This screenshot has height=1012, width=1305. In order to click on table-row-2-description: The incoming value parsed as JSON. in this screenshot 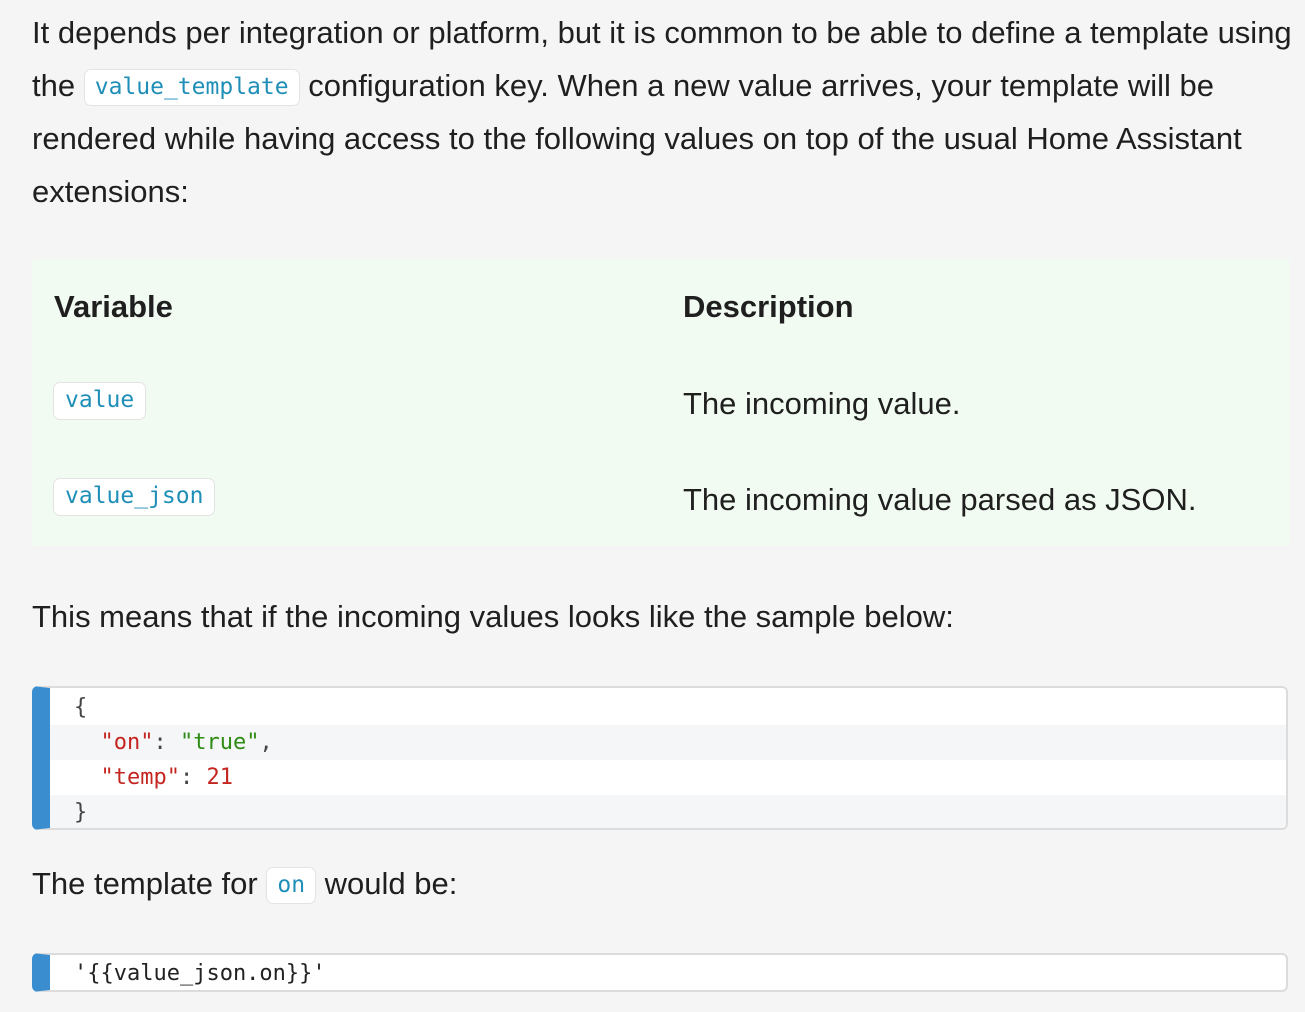, I will do `click(940, 499)`.